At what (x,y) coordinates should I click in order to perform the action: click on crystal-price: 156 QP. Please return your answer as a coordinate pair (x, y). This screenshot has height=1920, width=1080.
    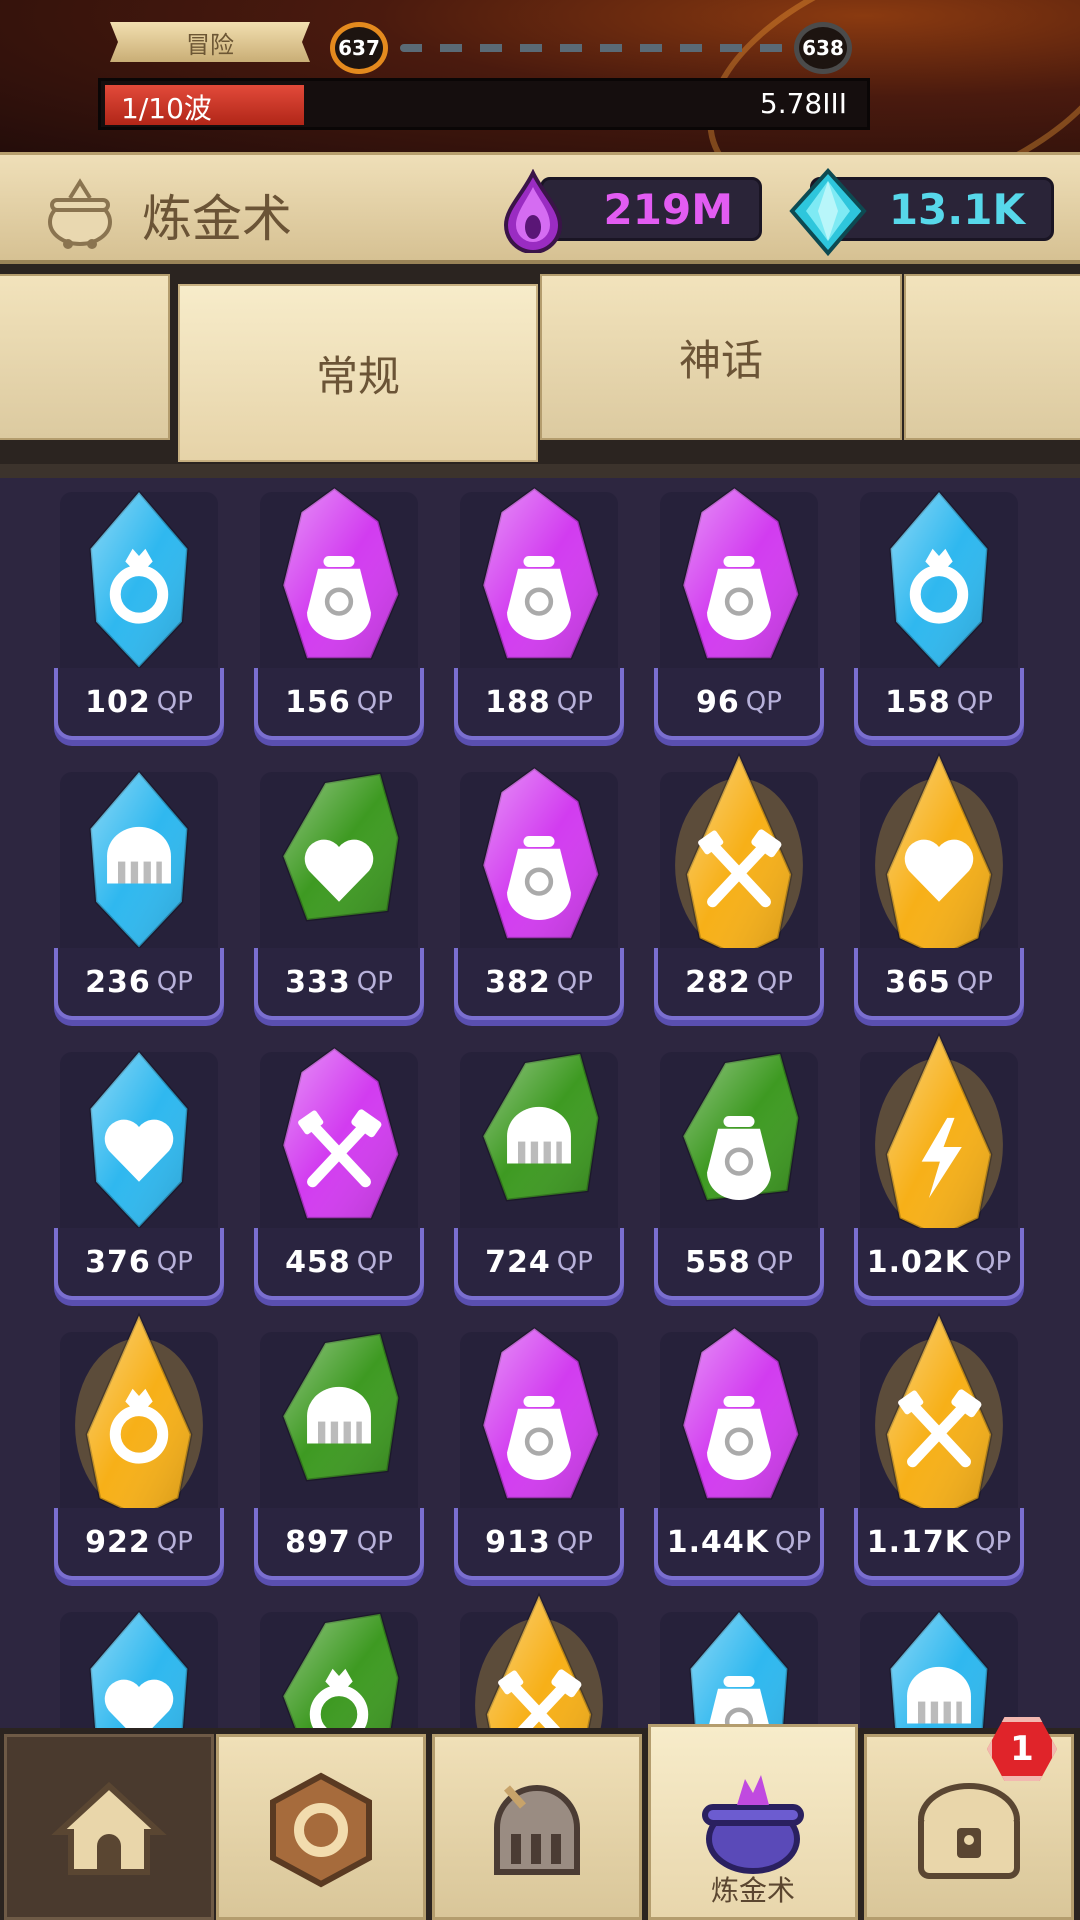
    Looking at the image, I should click on (339, 704).